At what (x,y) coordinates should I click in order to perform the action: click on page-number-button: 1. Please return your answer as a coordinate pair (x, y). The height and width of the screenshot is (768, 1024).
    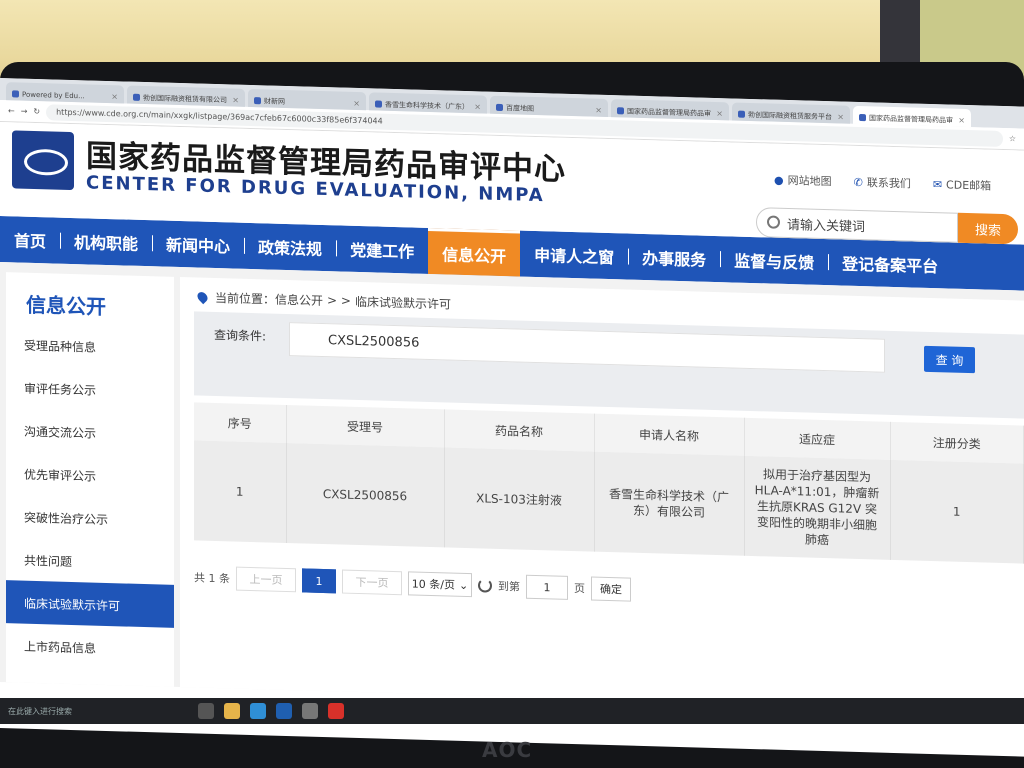
    Looking at the image, I should click on (319, 581).